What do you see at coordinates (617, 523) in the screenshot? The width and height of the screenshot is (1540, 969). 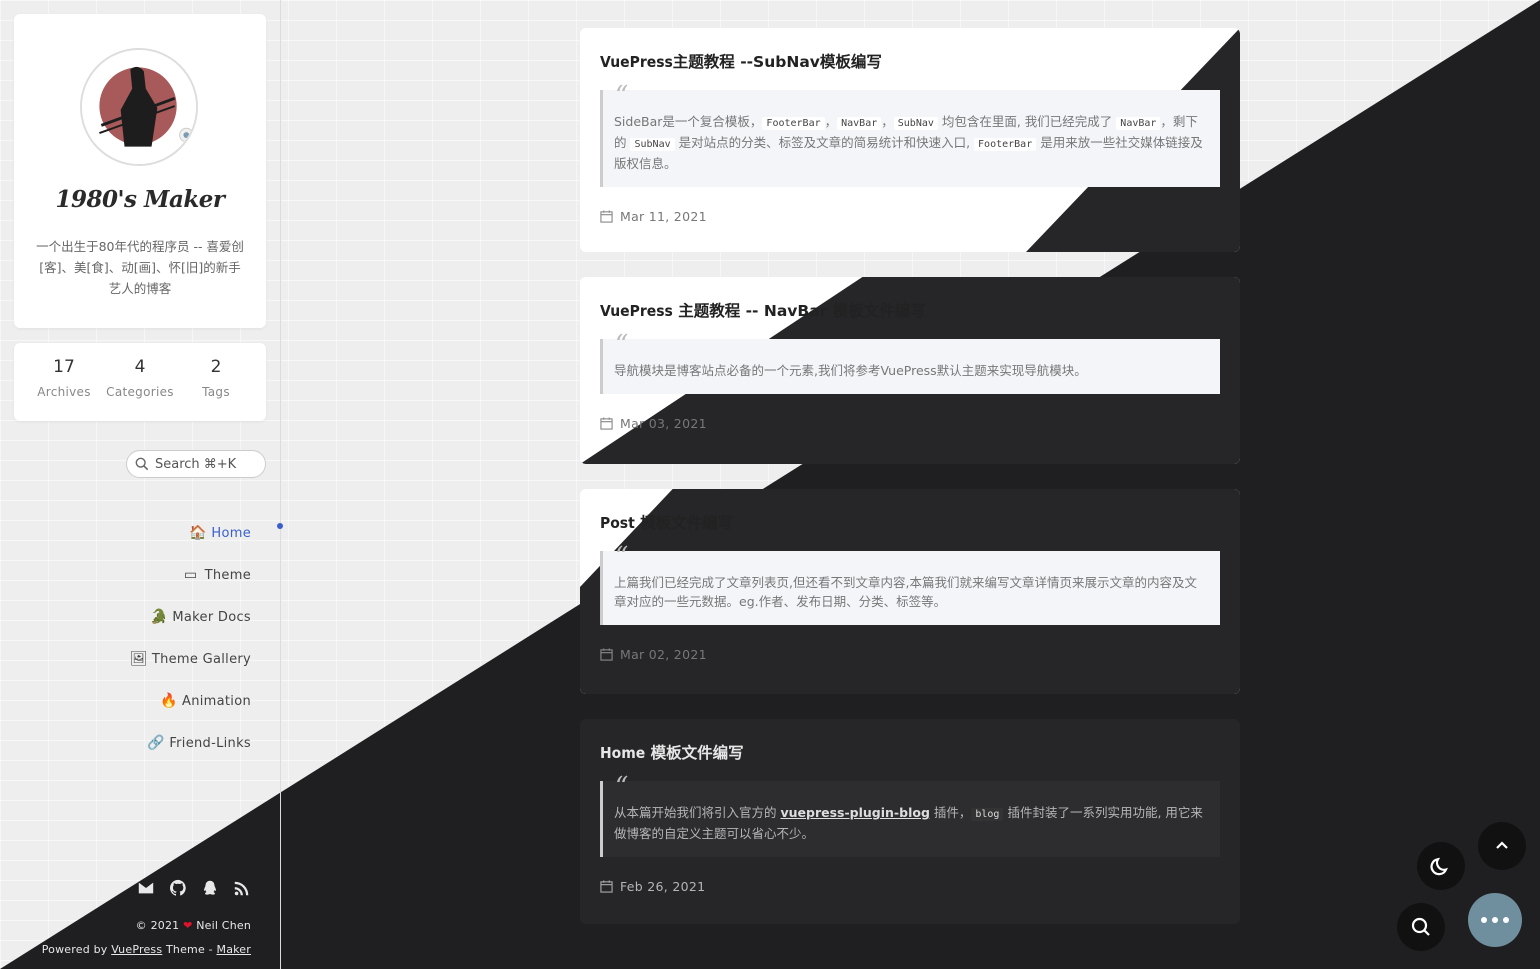 I see `title-bold: Post` at bounding box center [617, 523].